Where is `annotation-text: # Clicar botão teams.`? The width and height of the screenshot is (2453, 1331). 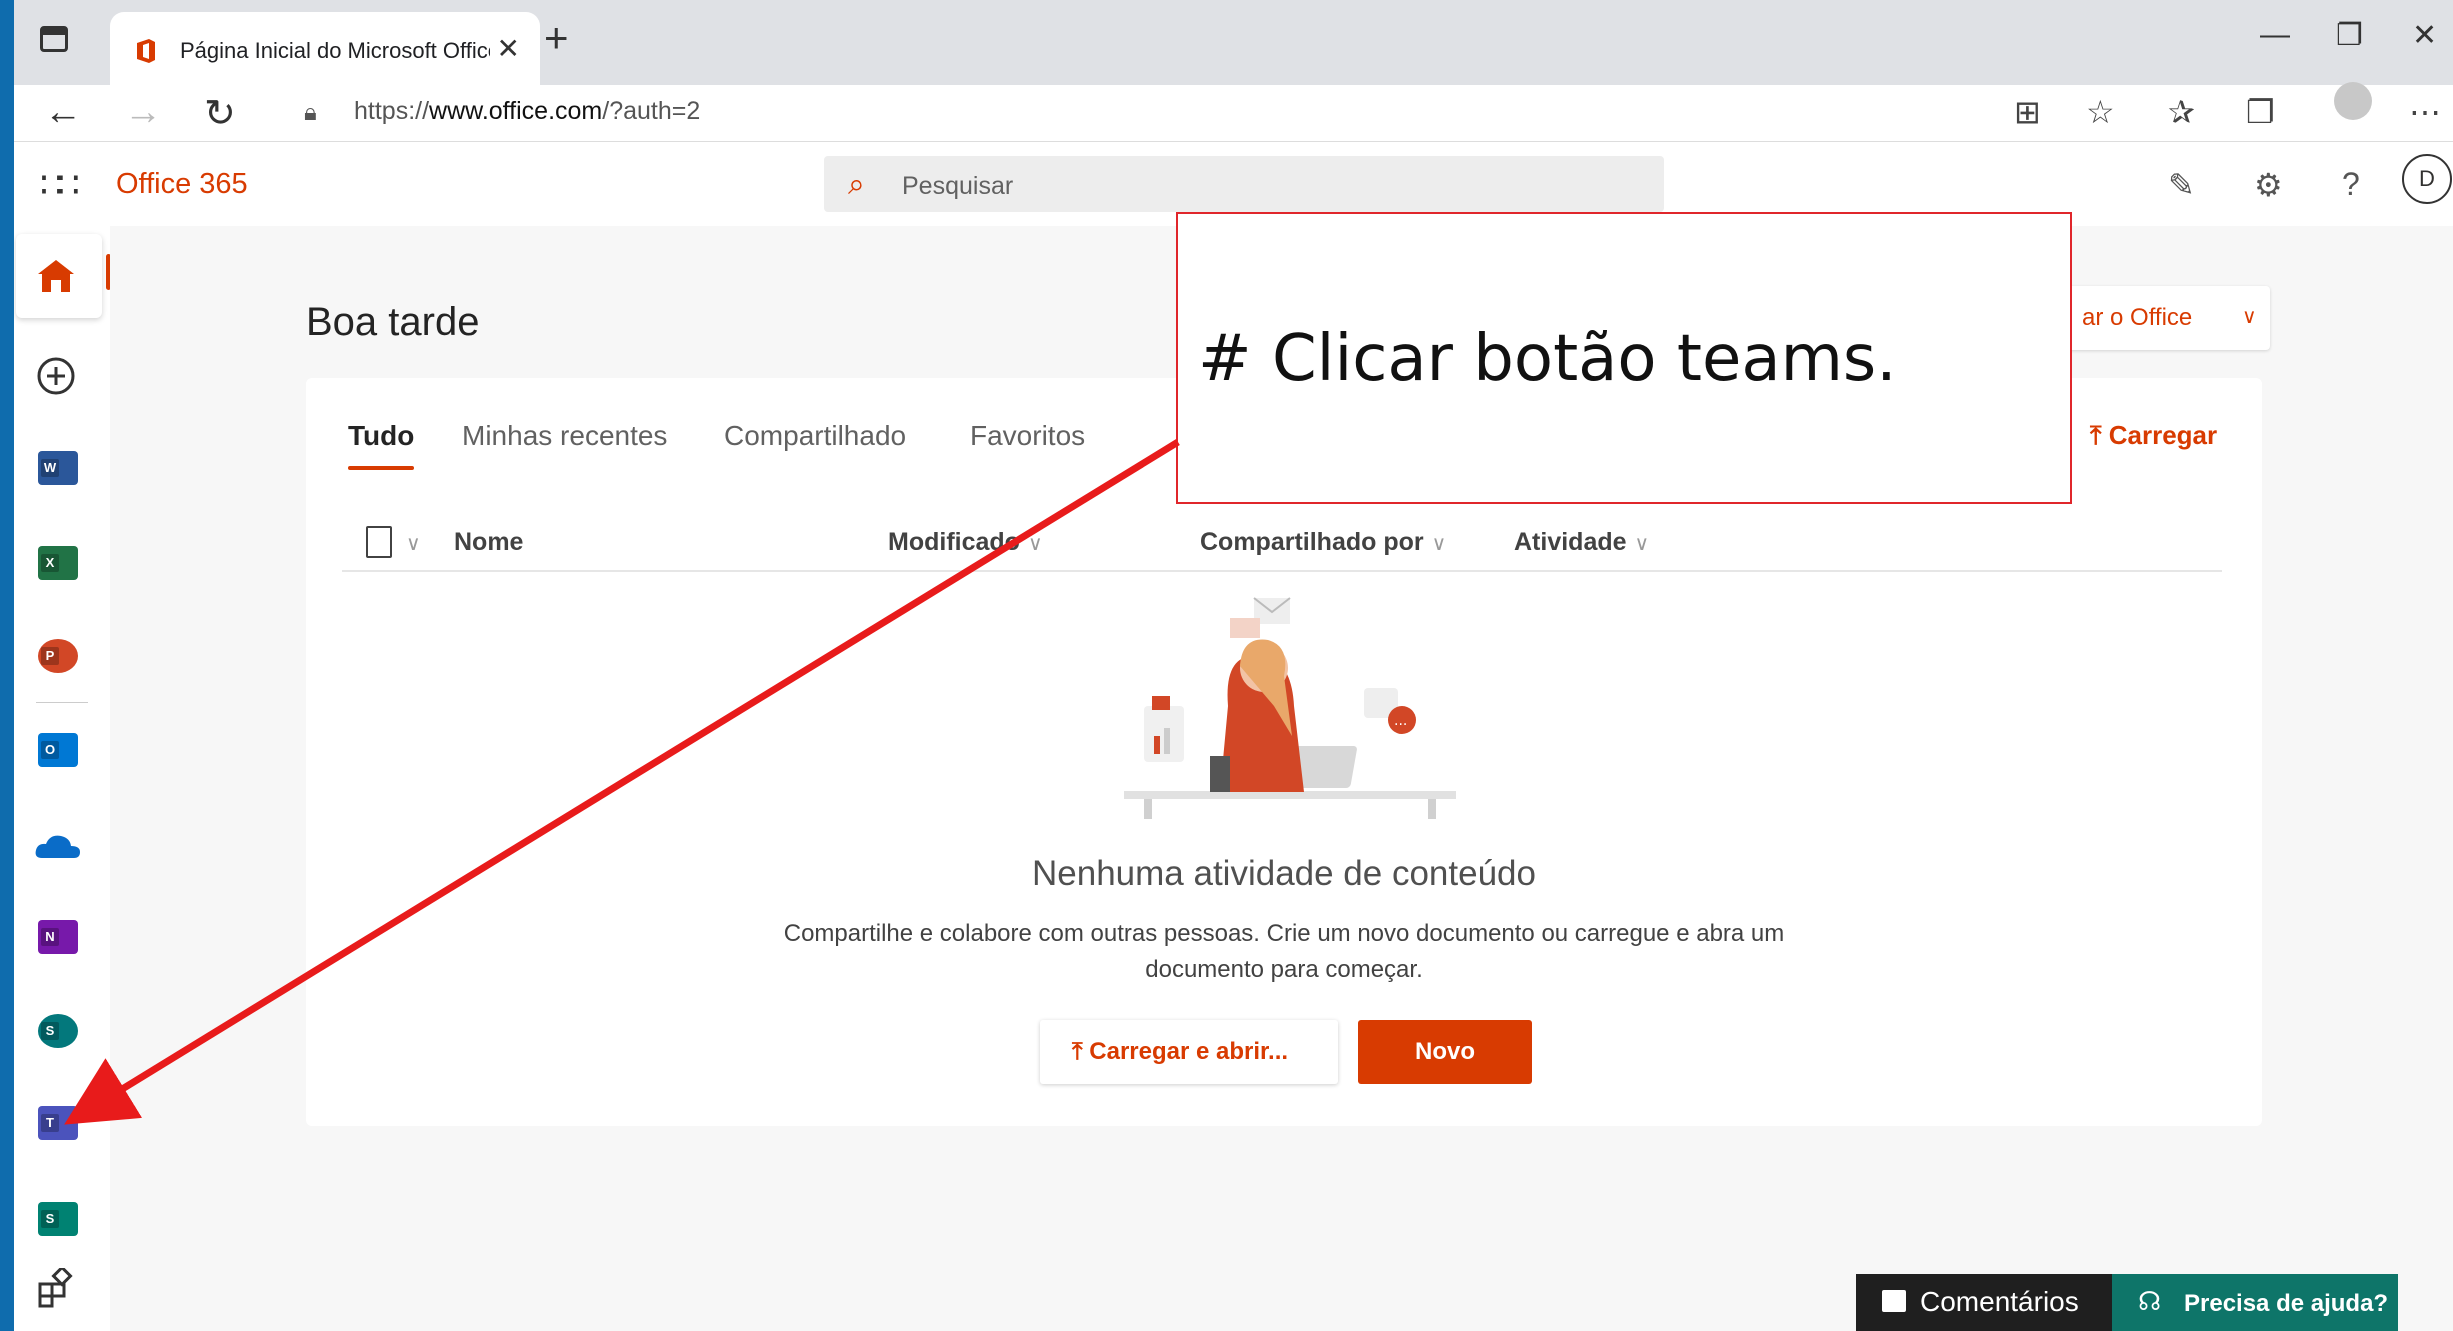
annotation-text: # Clicar botão teams. is located at coordinates (1547, 359).